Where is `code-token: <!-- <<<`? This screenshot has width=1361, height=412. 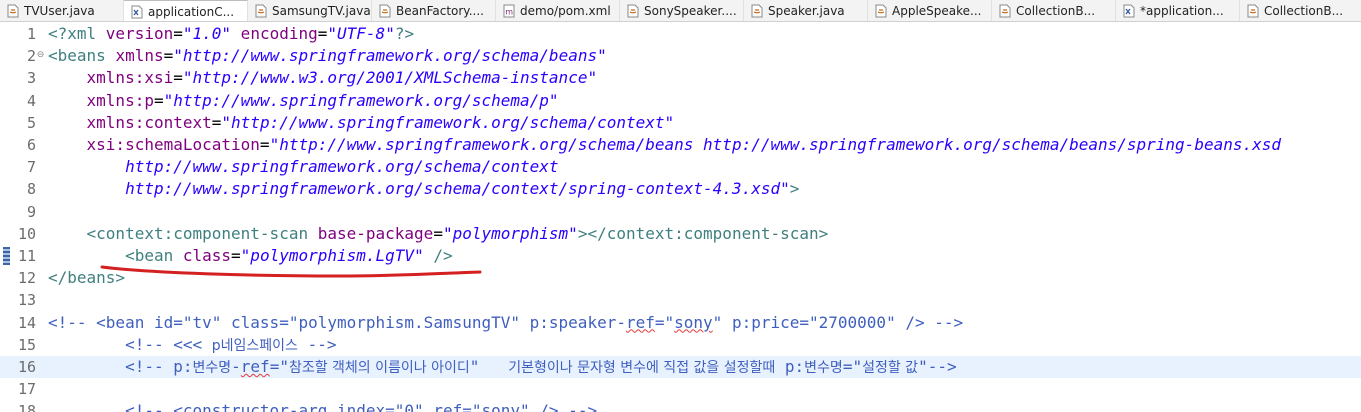
code-token: <!-- <<< is located at coordinates (130, 344).